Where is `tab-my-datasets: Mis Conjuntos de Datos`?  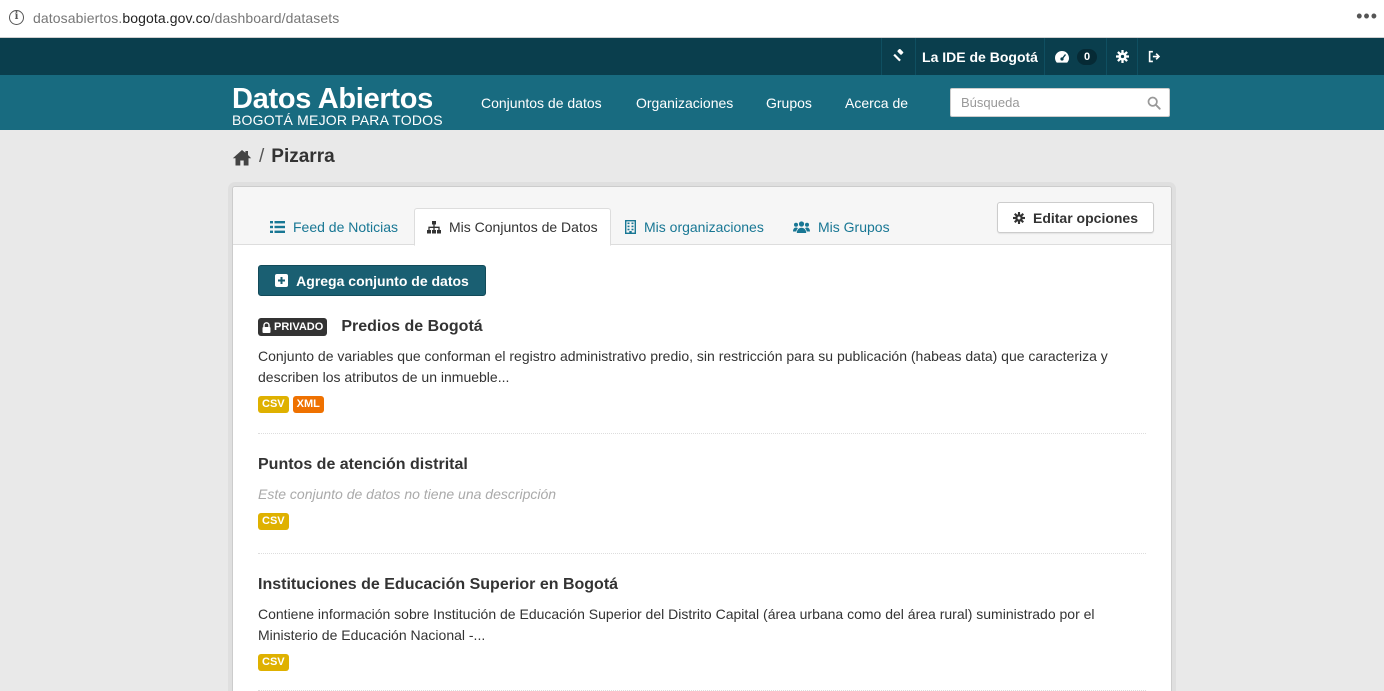 tab-my-datasets: Mis Conjuntos de Datos is located at coordinates (512, 227).